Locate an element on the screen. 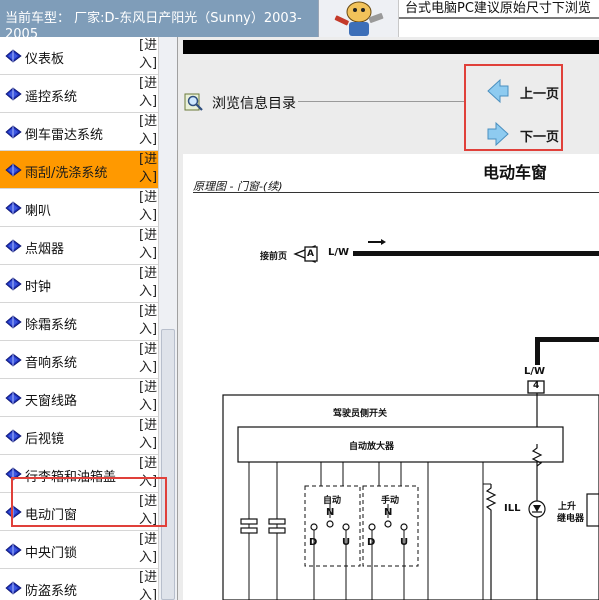  sidebar-item: 雨刮/洗涤系统 [进入] is located at coordinates (79, 170).